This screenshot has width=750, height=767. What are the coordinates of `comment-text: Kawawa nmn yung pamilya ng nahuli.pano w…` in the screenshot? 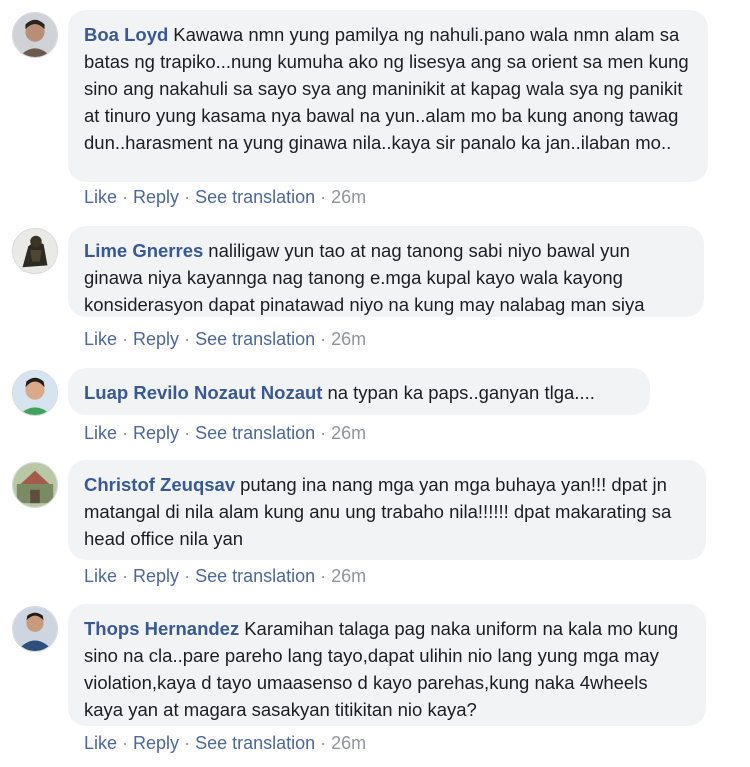 It's located at (386, 88).